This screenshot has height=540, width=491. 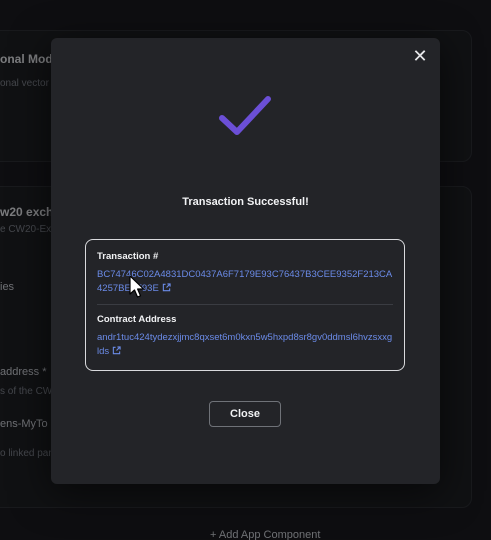 I want to click on divider, so click(x=245, y=304).